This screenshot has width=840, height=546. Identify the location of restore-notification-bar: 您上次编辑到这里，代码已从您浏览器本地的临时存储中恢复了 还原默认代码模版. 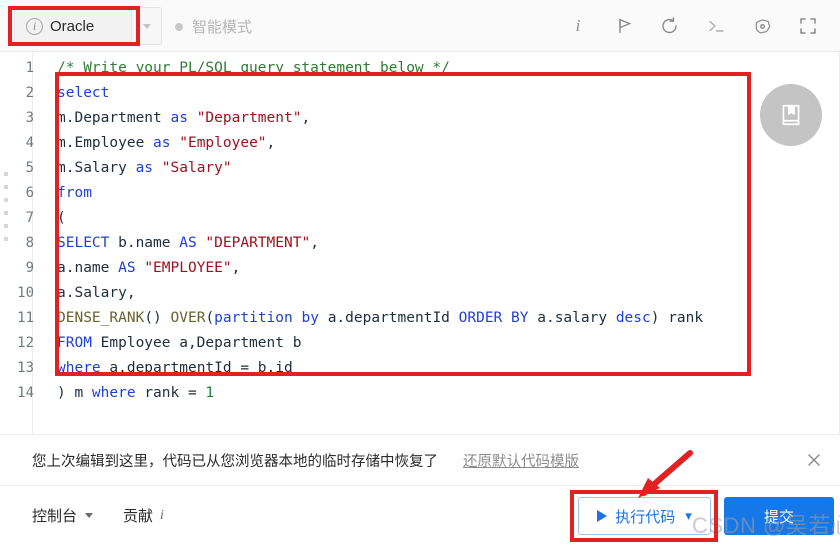
(420, 460).